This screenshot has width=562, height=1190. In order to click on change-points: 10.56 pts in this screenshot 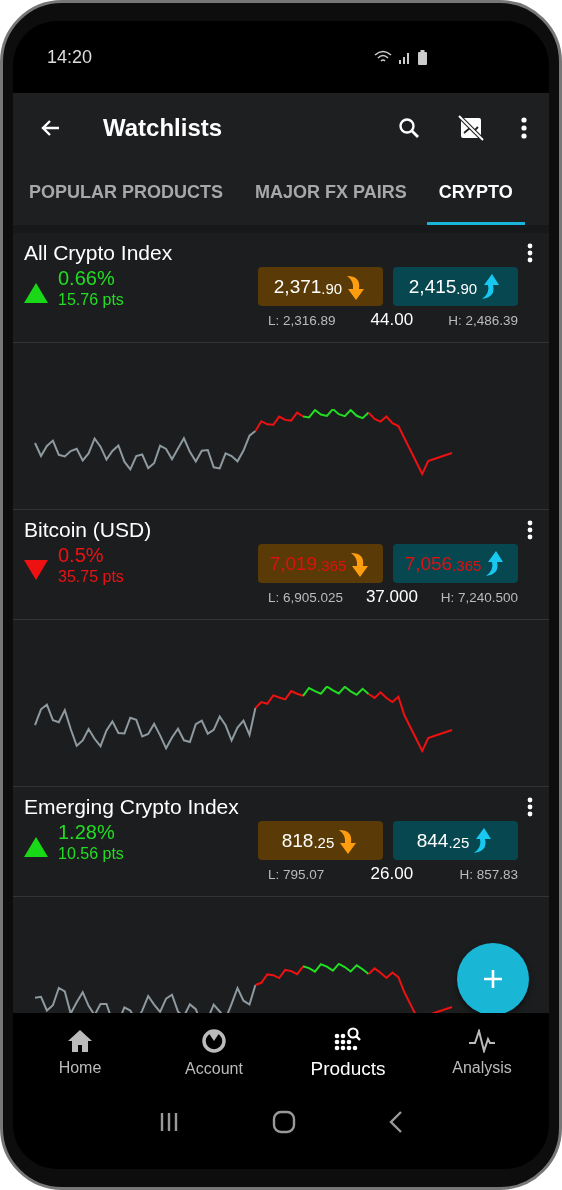, I will do `click(91, 854)`.